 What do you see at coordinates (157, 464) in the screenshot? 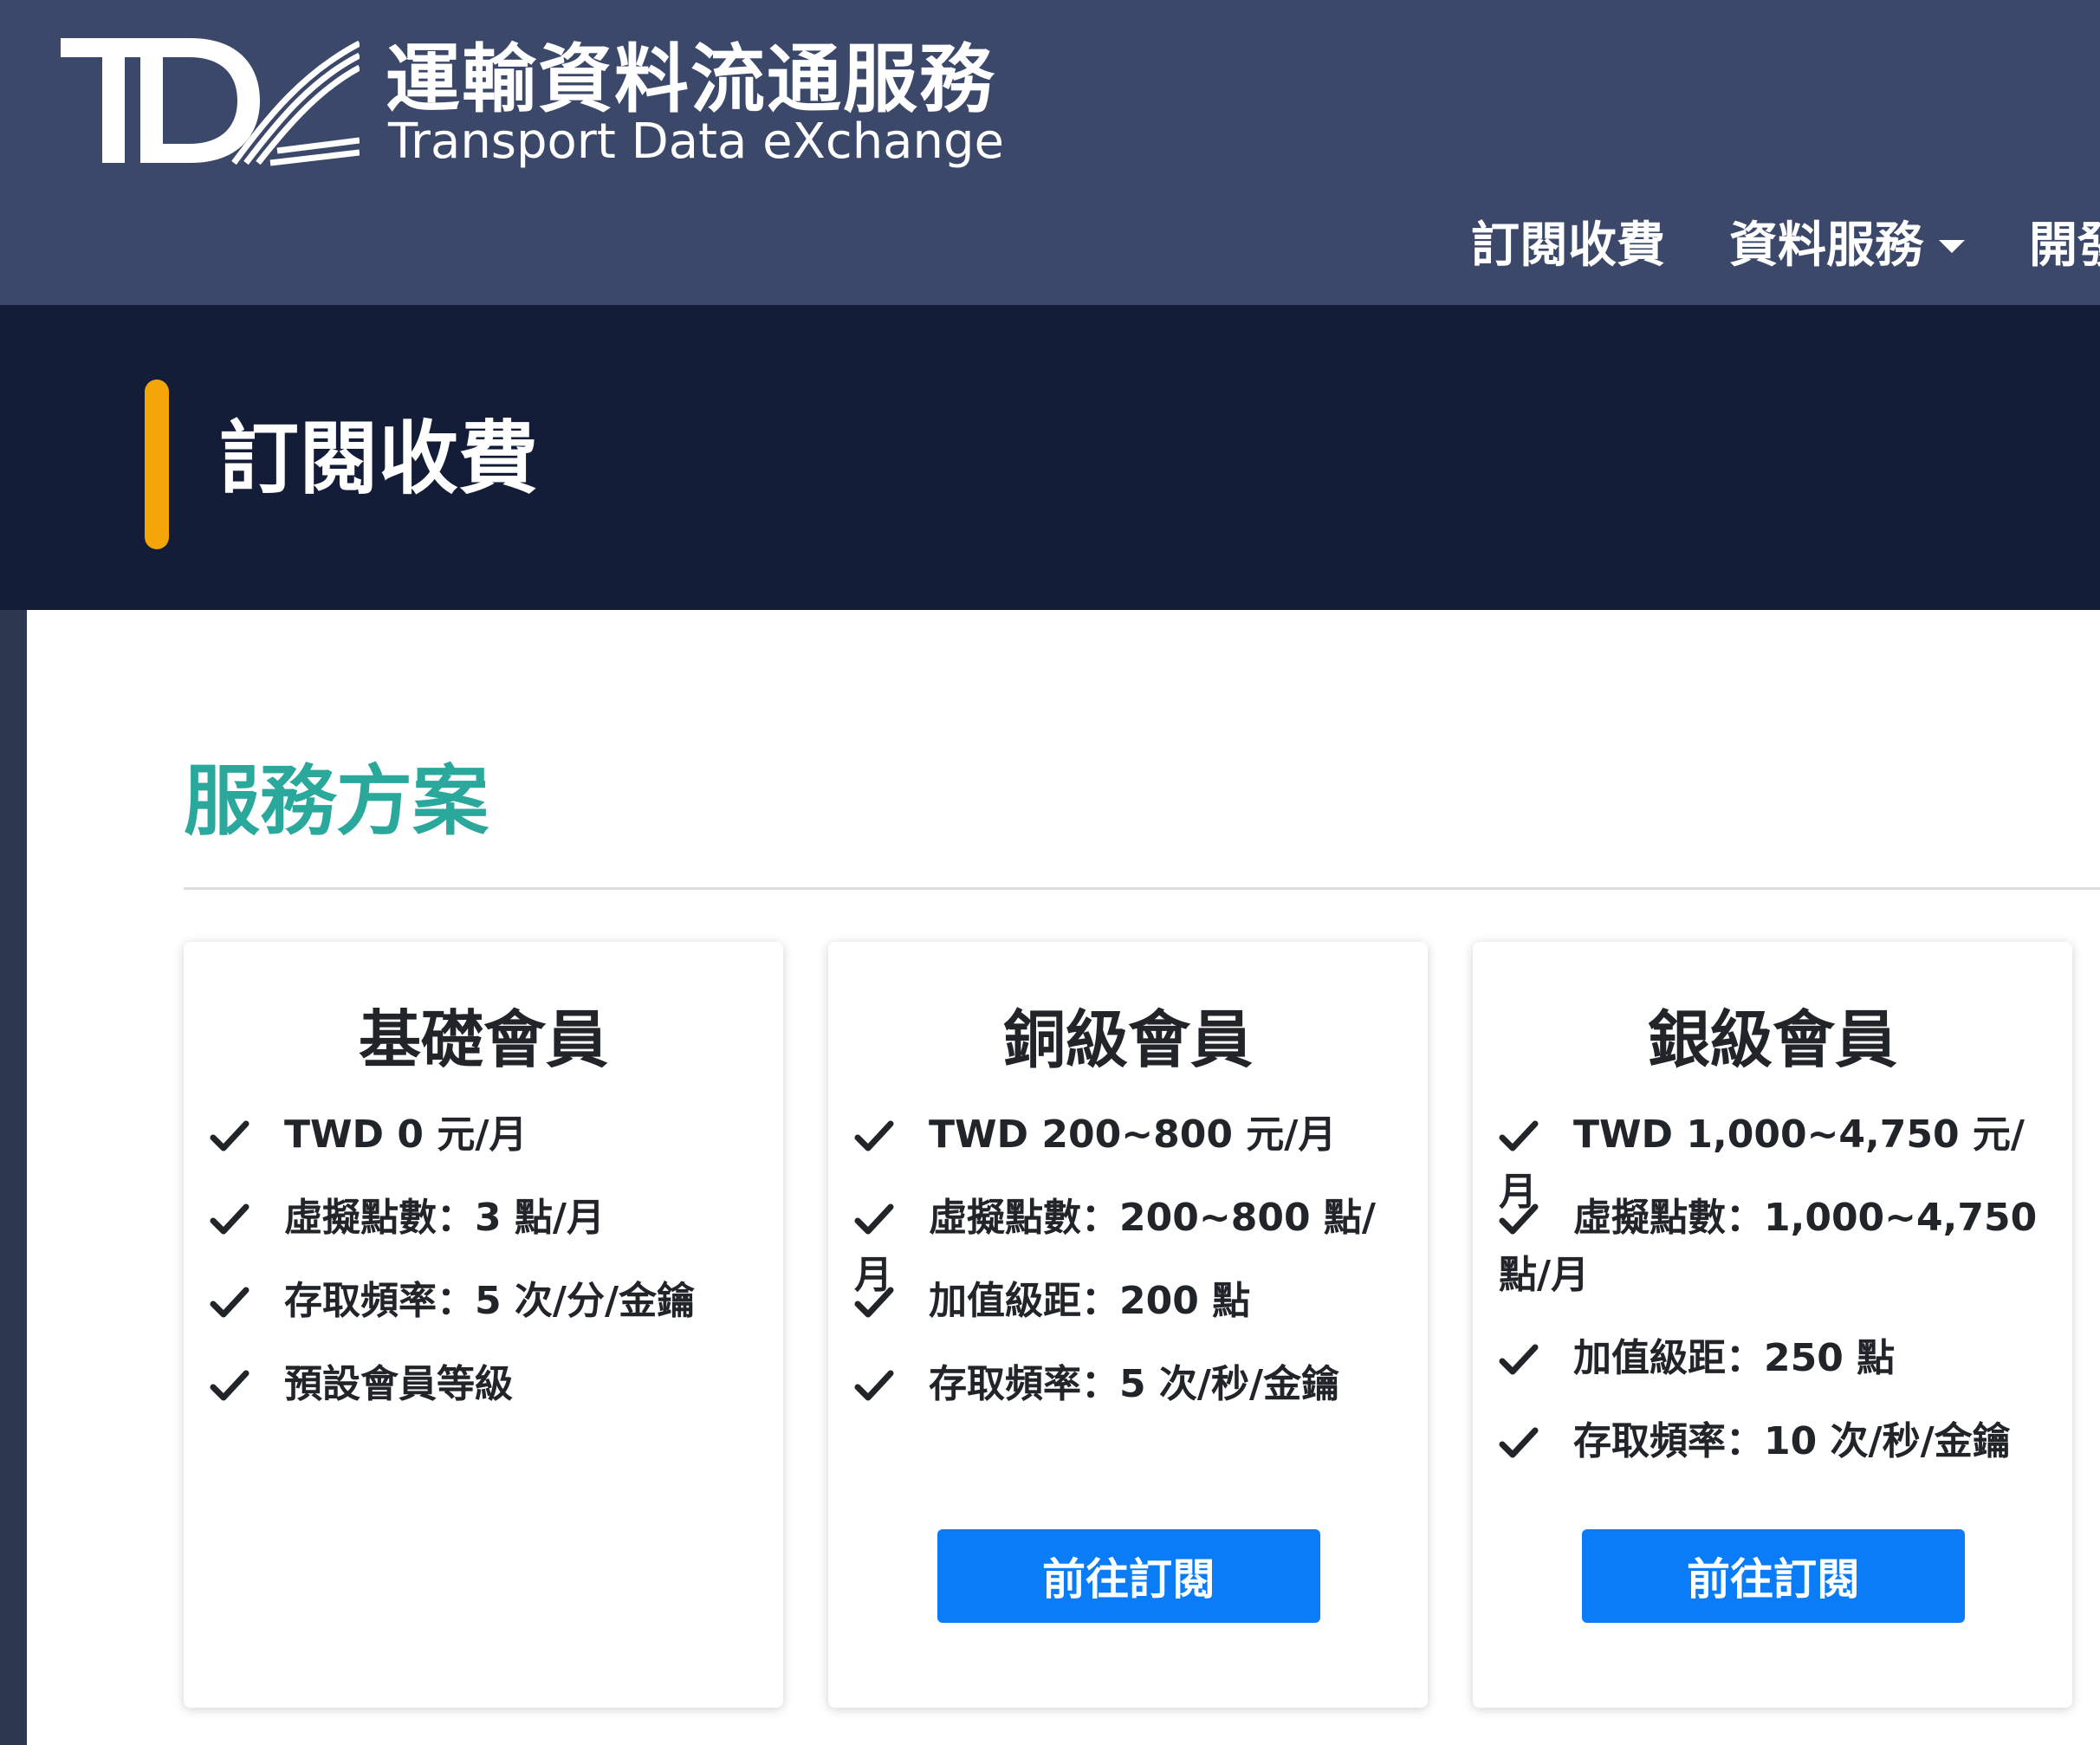
I see `title-accent-bar` at bounding box center [157, 464].